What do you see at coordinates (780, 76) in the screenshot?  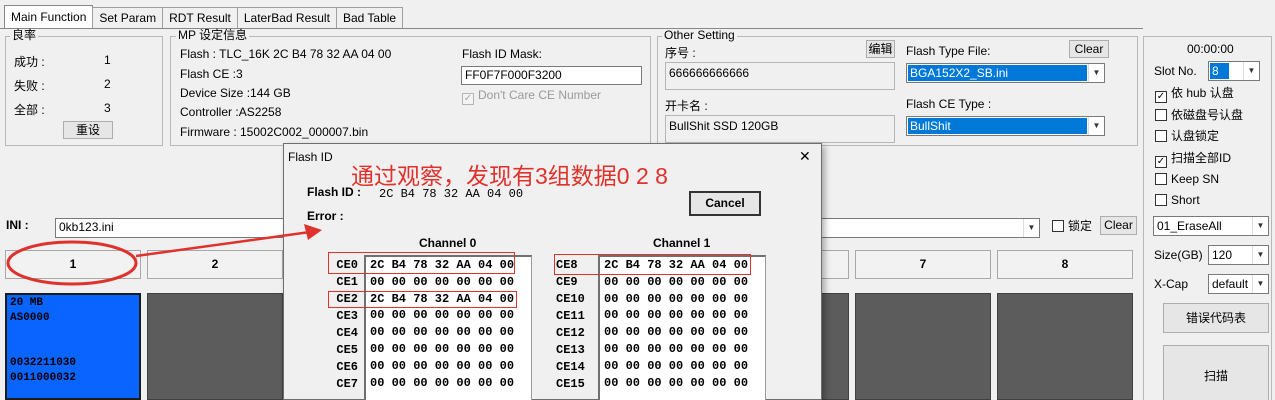 I see `serial-field: 666666666666` at bounding box center [780, 76].